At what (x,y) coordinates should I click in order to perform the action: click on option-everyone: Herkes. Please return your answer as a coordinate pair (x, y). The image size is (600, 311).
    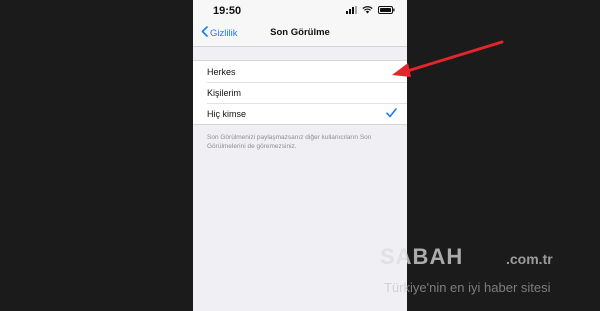
    Looking at the image, I should click on (300, 71).